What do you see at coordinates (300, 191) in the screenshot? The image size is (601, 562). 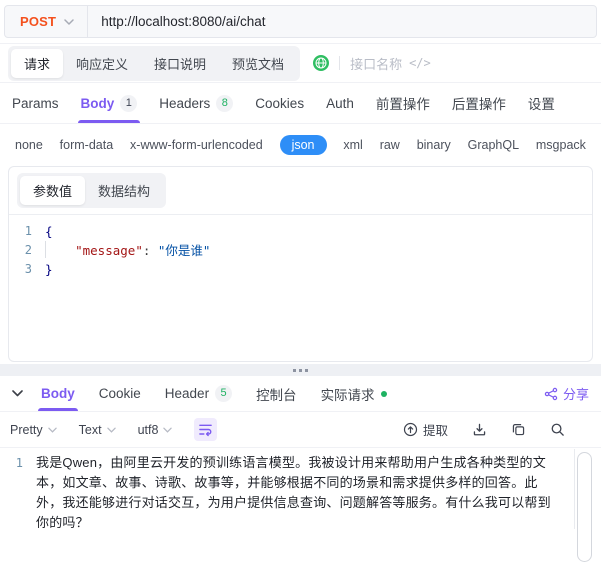 I see `body-view-tabs-row: 参数值 数据结构` at bounding box center [300, 191].